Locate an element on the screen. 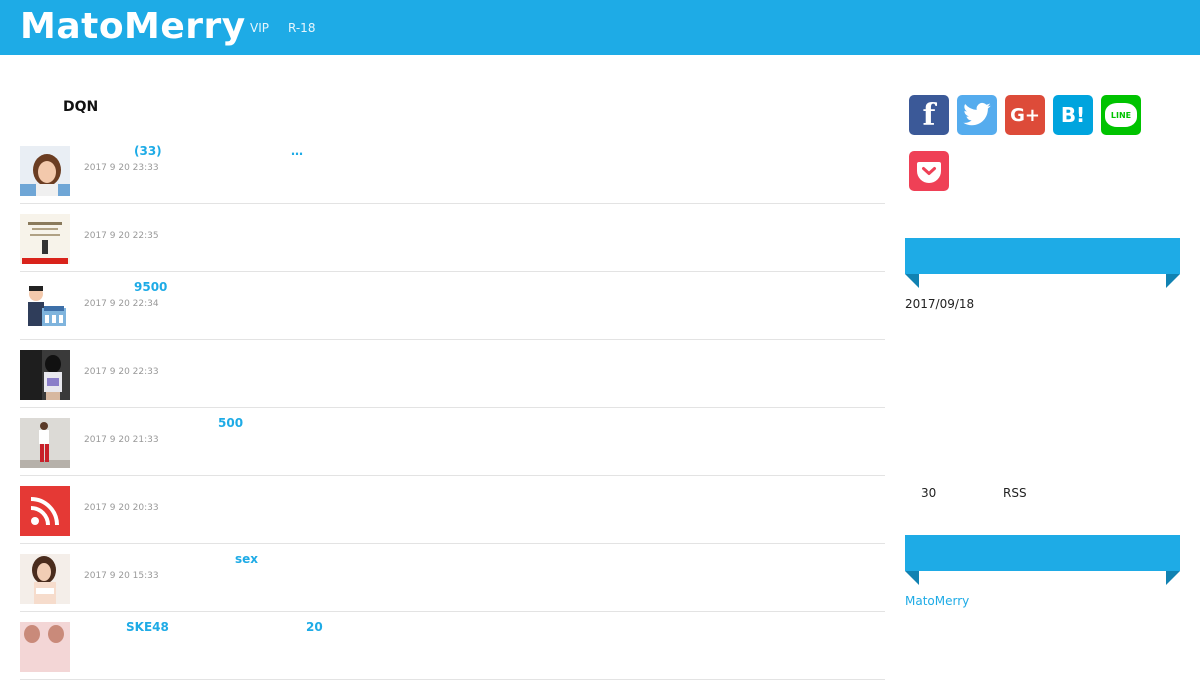 The width and height of the screenshot is (1200, 680). article-title: SKE48 is located at coordinates (147, 627).